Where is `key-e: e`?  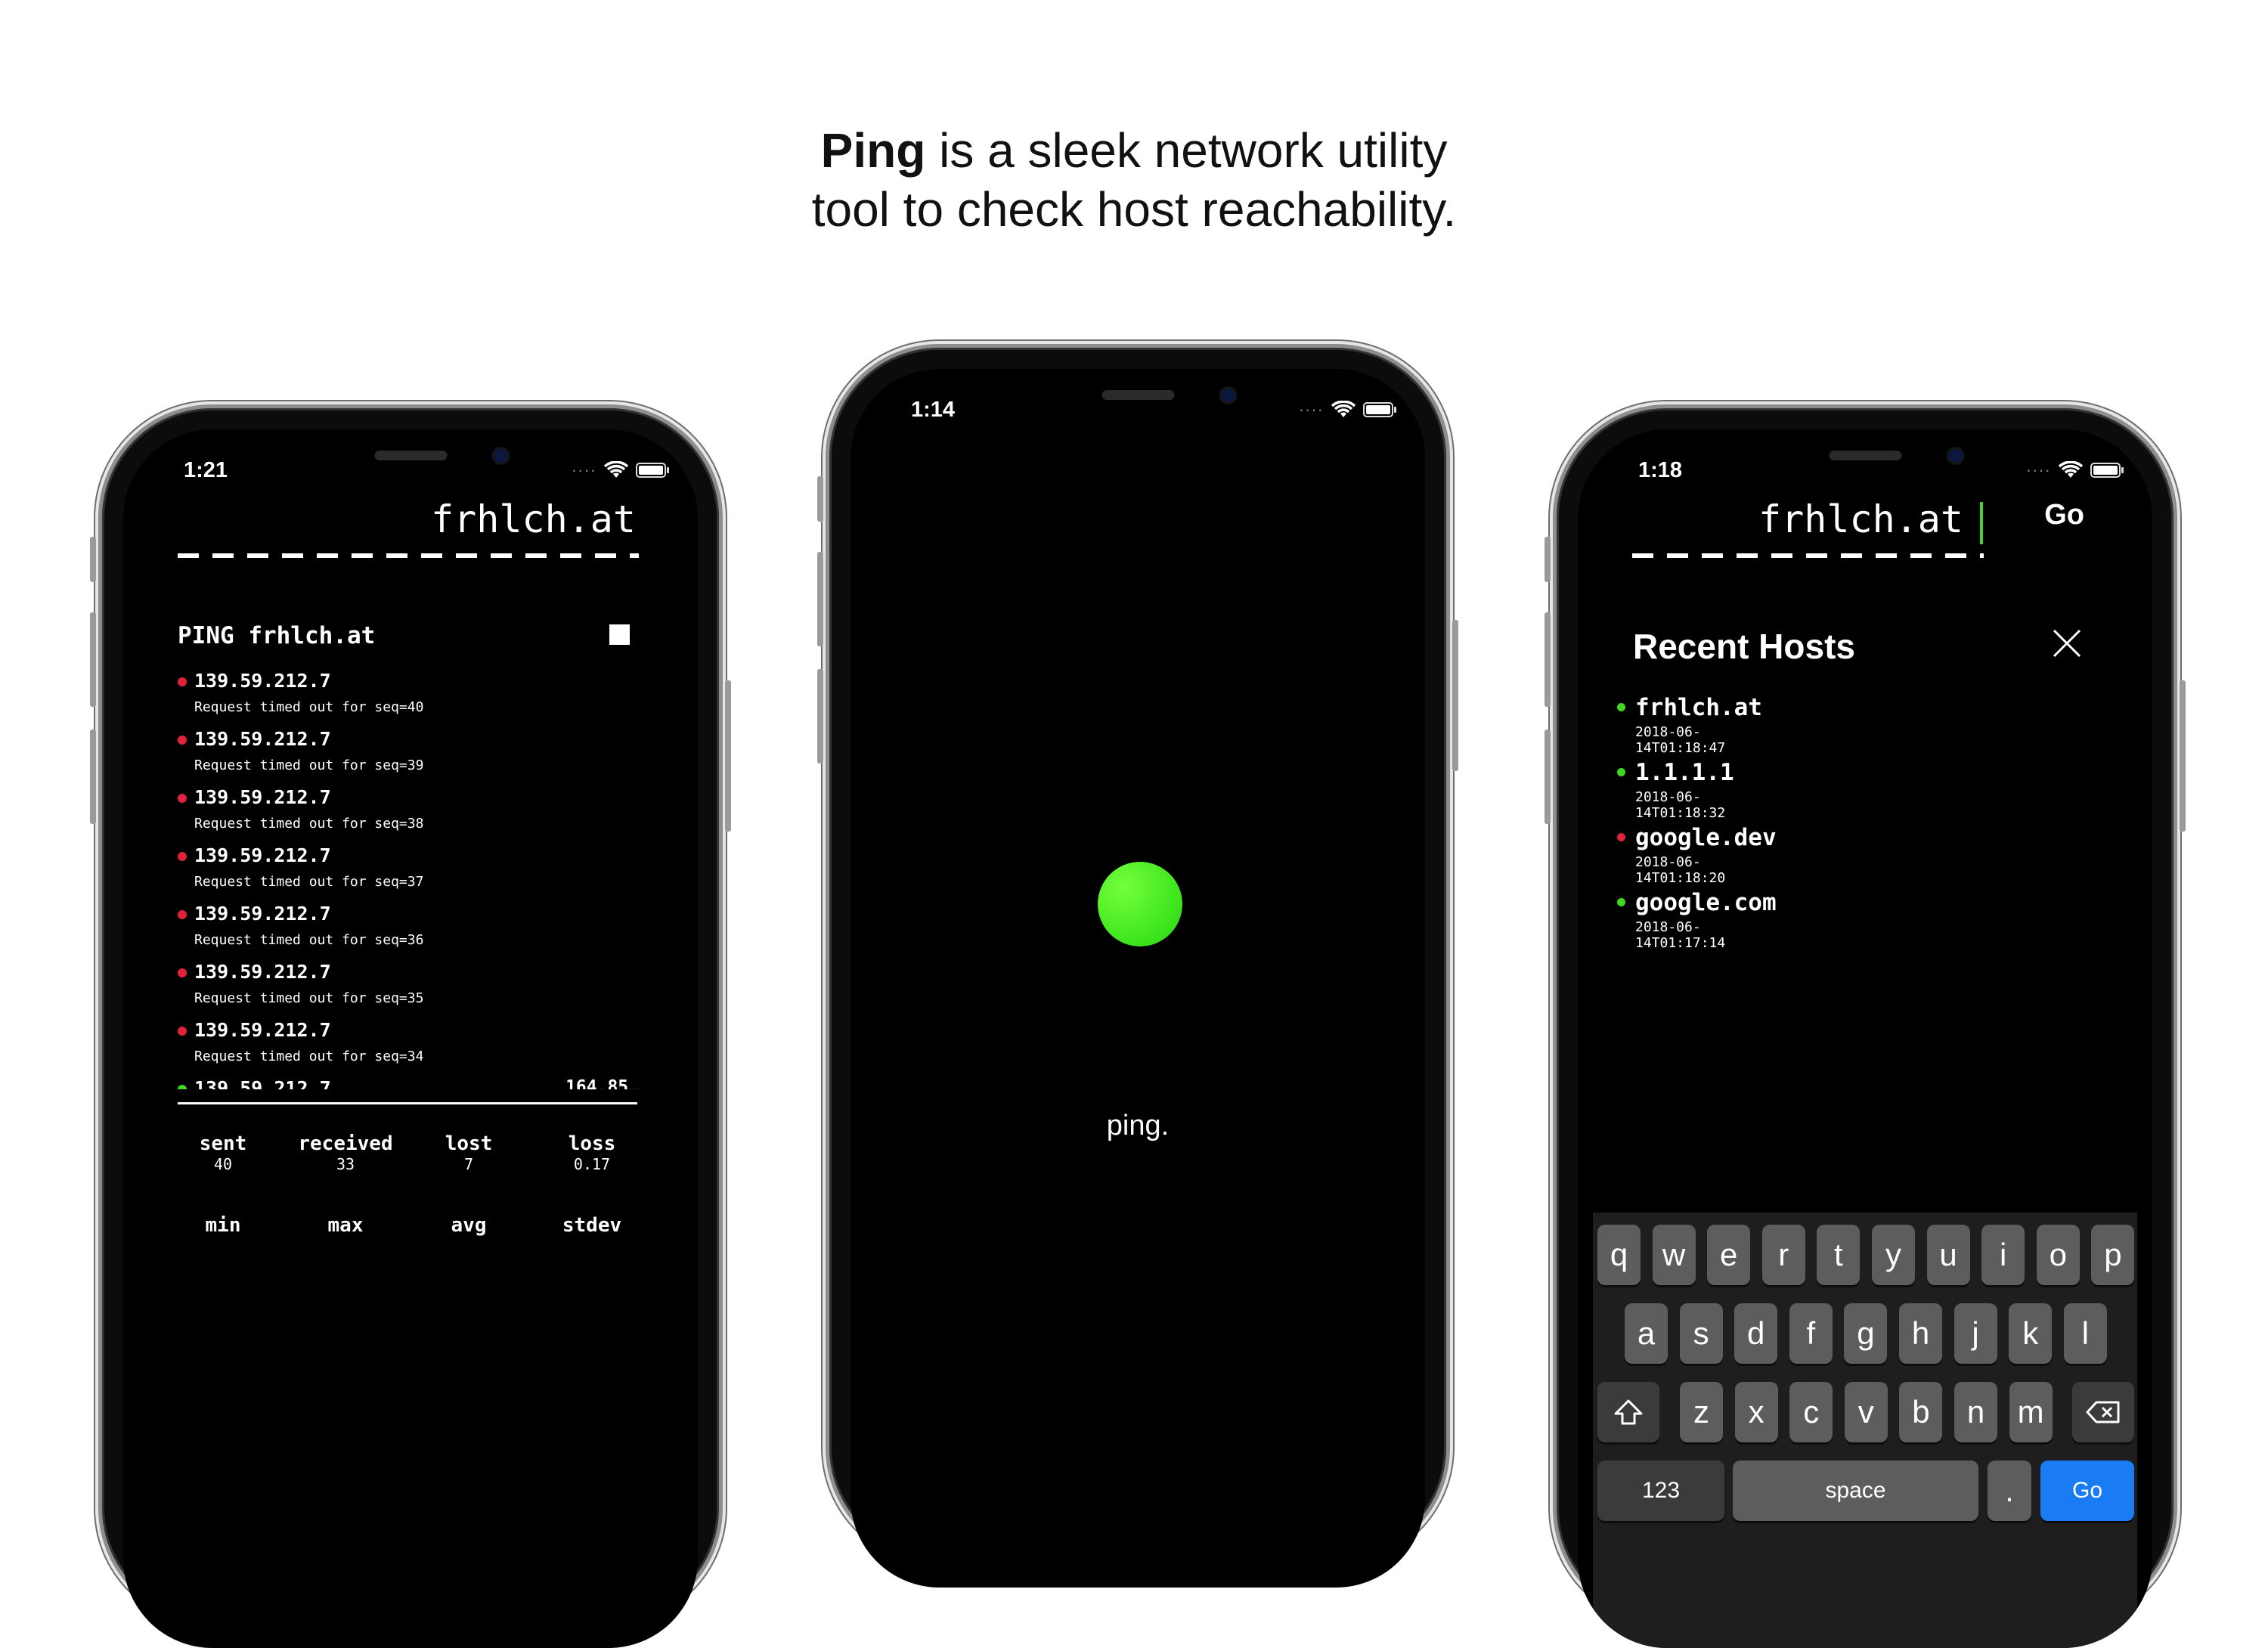 key-e: e is located at coordinates (1729, 1255).